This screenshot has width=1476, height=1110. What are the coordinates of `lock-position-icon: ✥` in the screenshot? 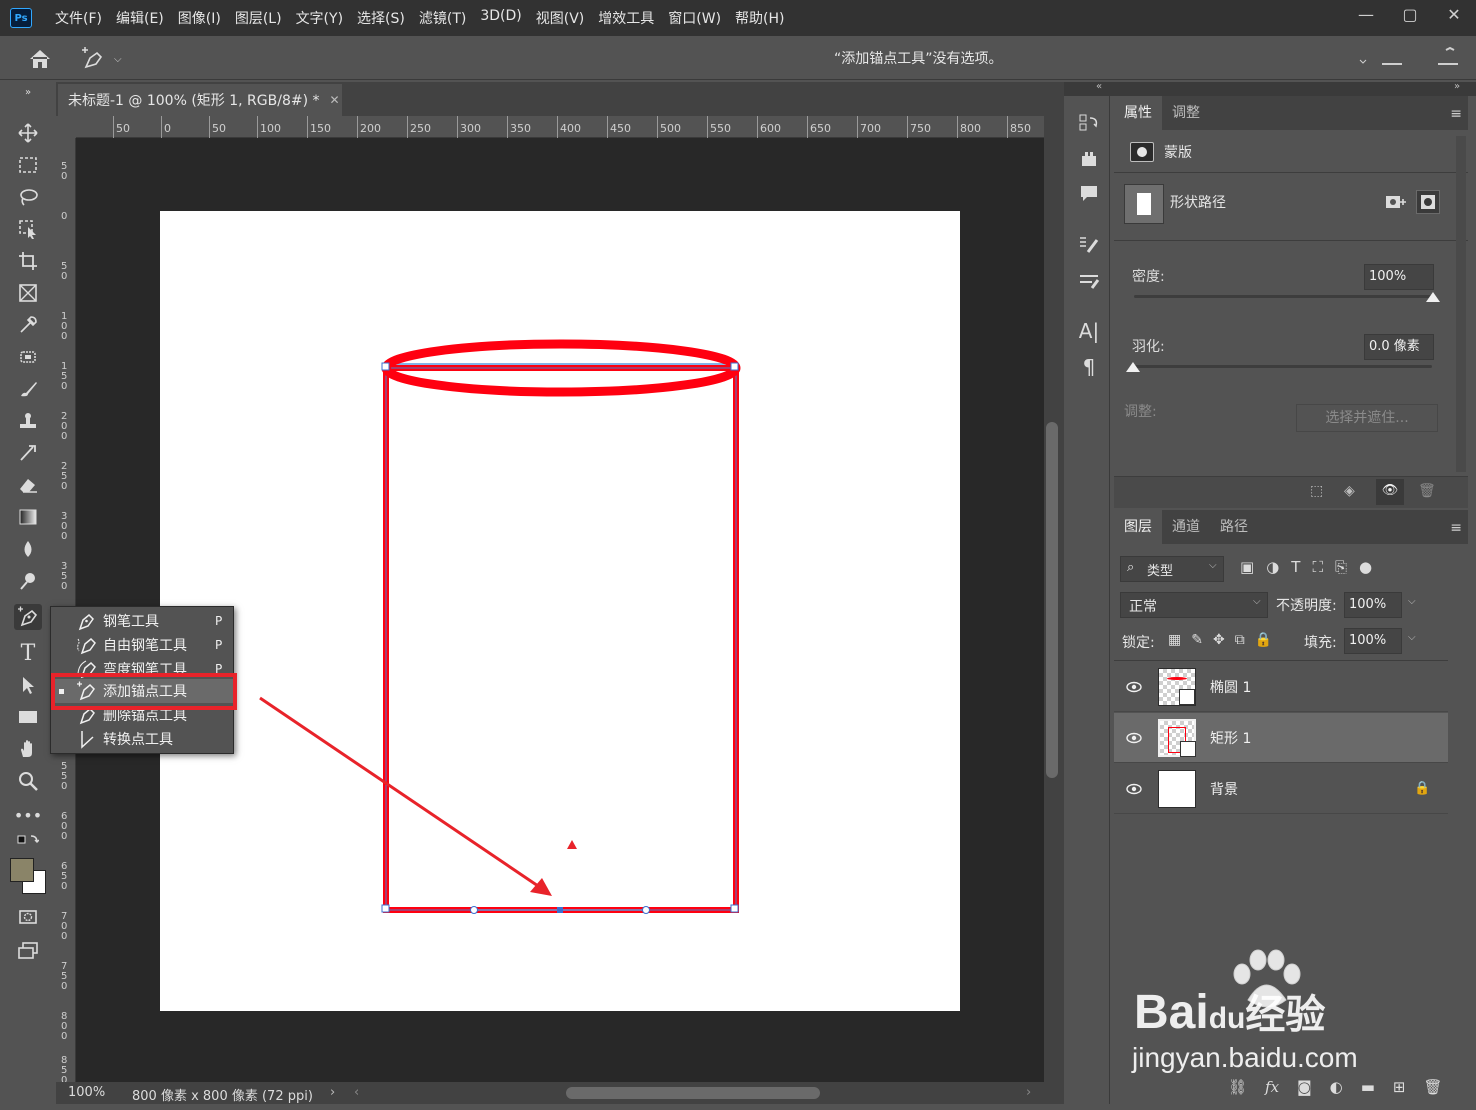 It's located at (1219, 642).